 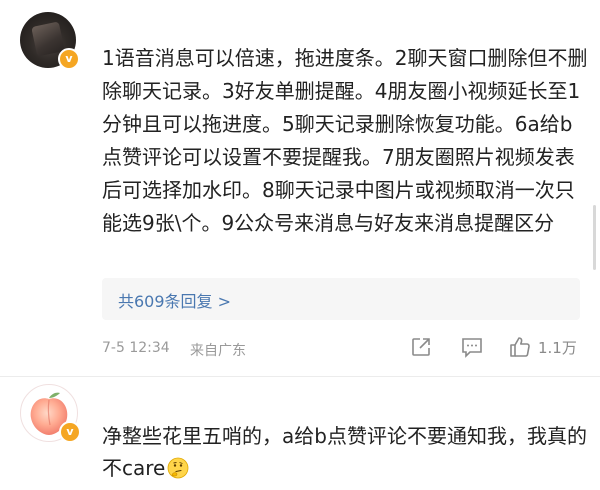 I want to click on comment-button, so click(x=472, y=347).